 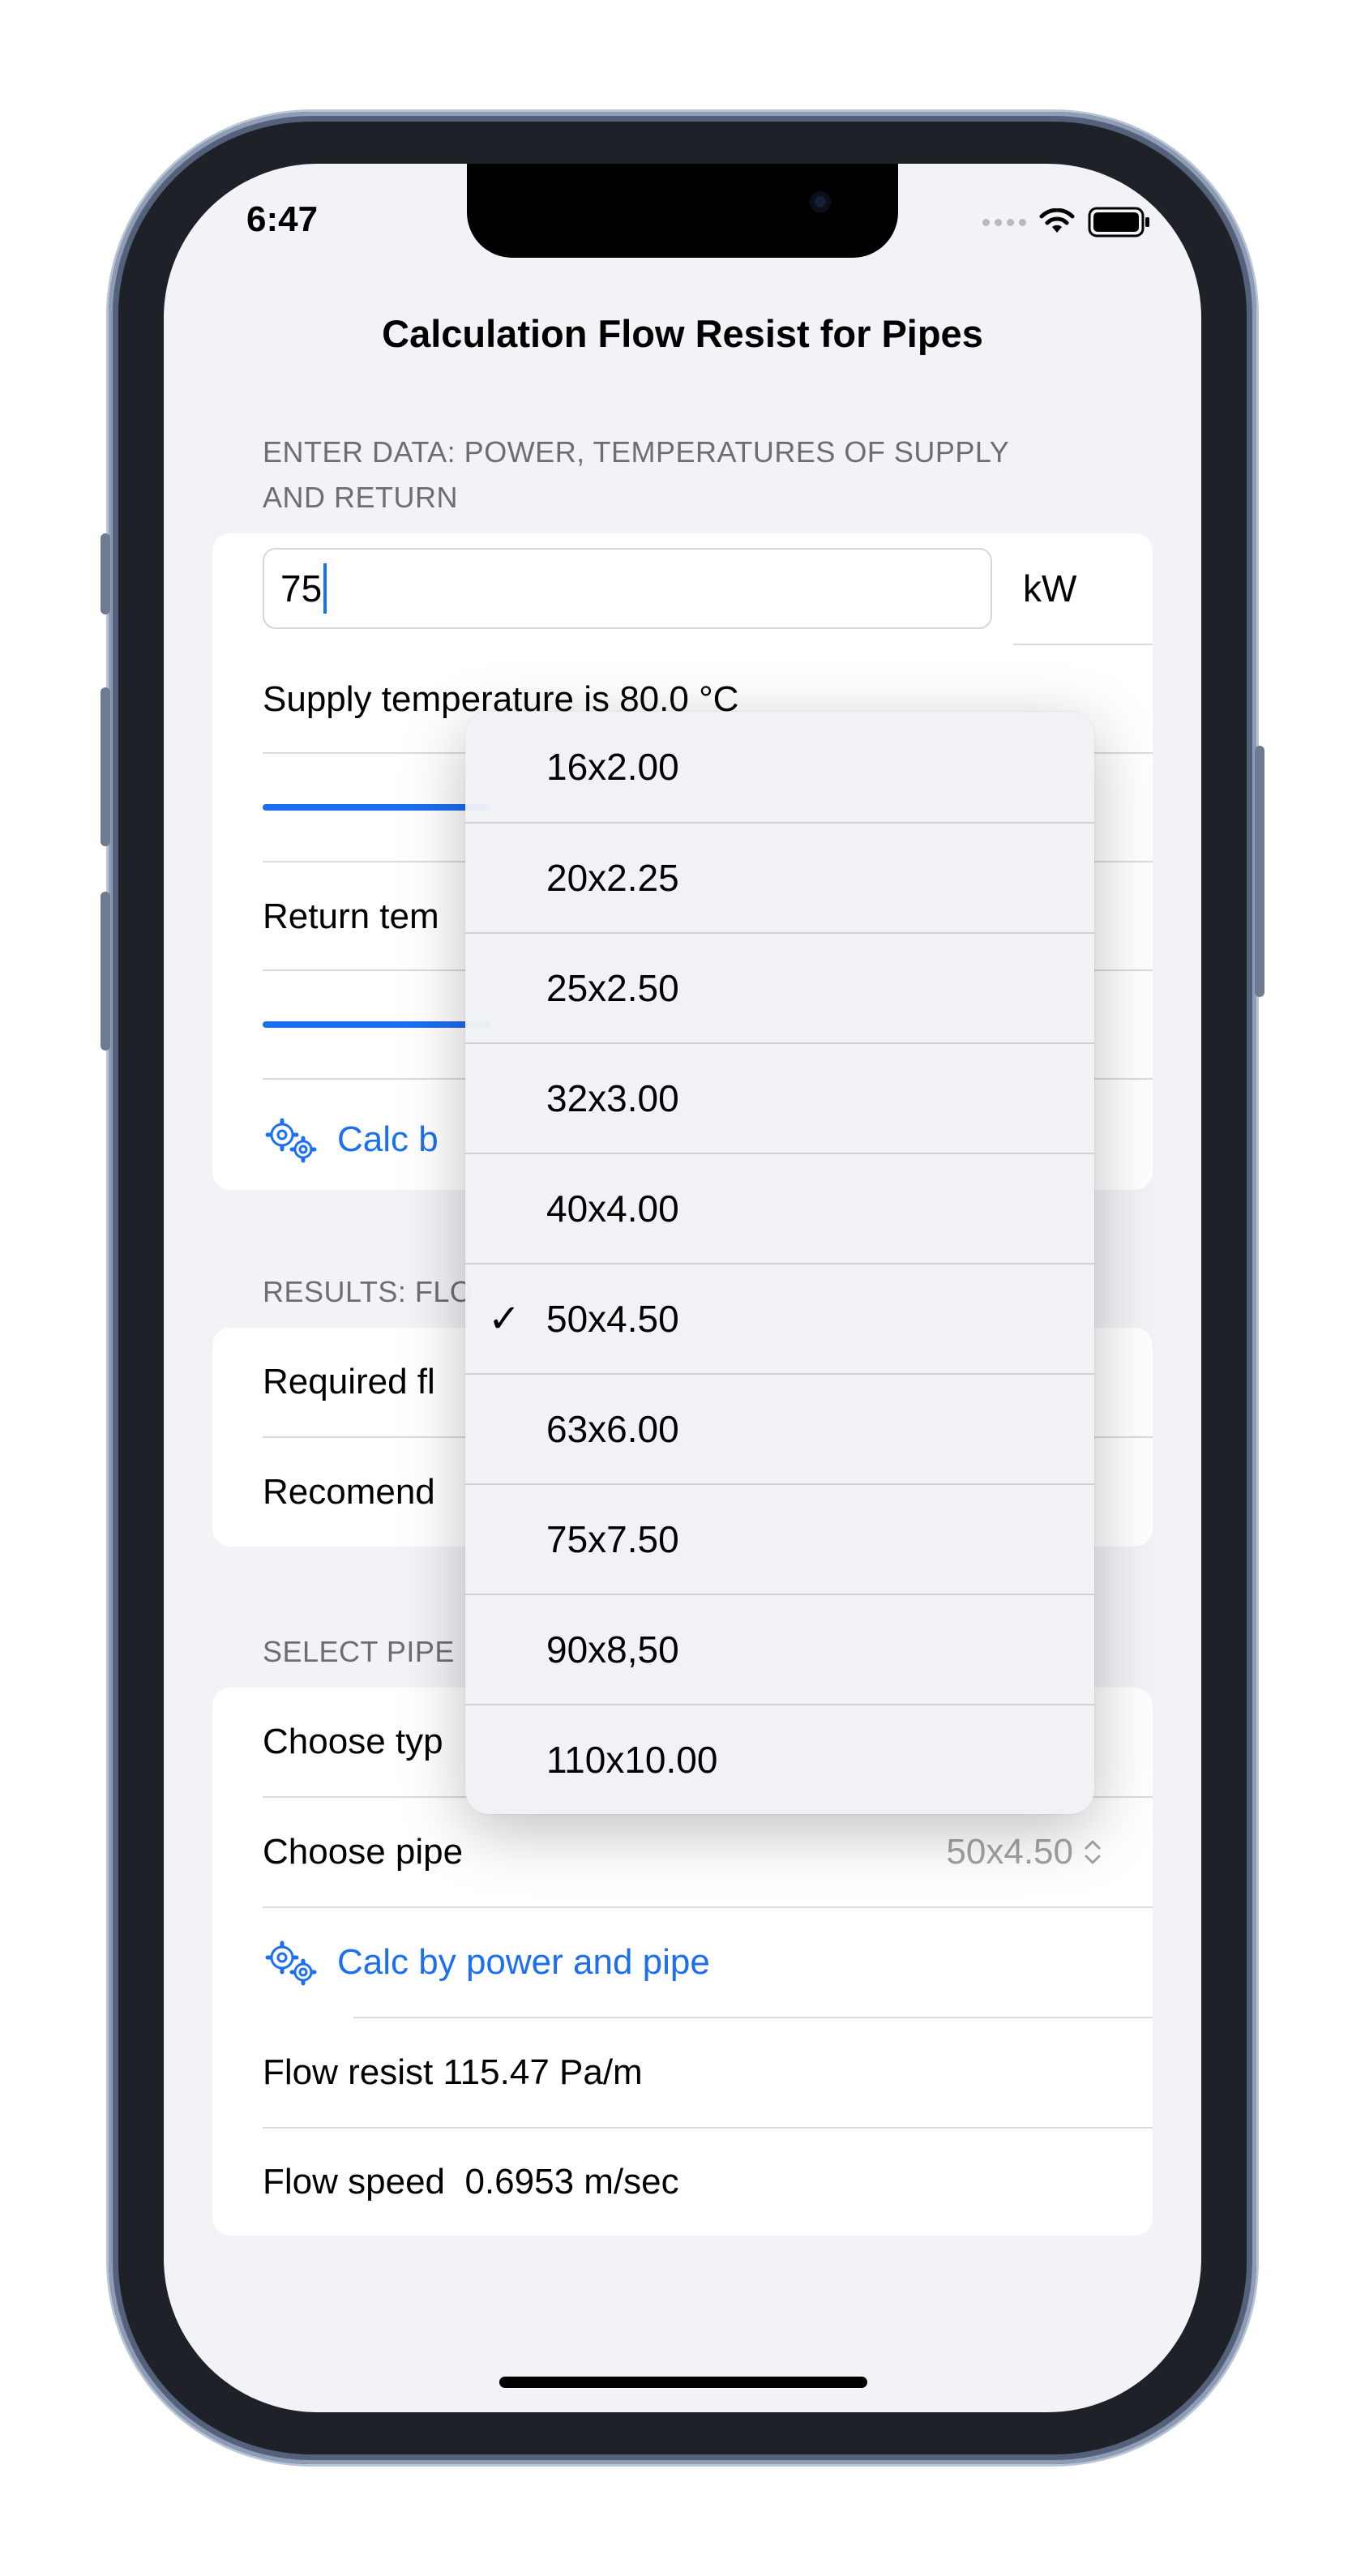 What do you see at coordinates (612, 1098) in the screenshot?
I see `menu-item-label: 32x3.00` at bounding box center [612, 1098].